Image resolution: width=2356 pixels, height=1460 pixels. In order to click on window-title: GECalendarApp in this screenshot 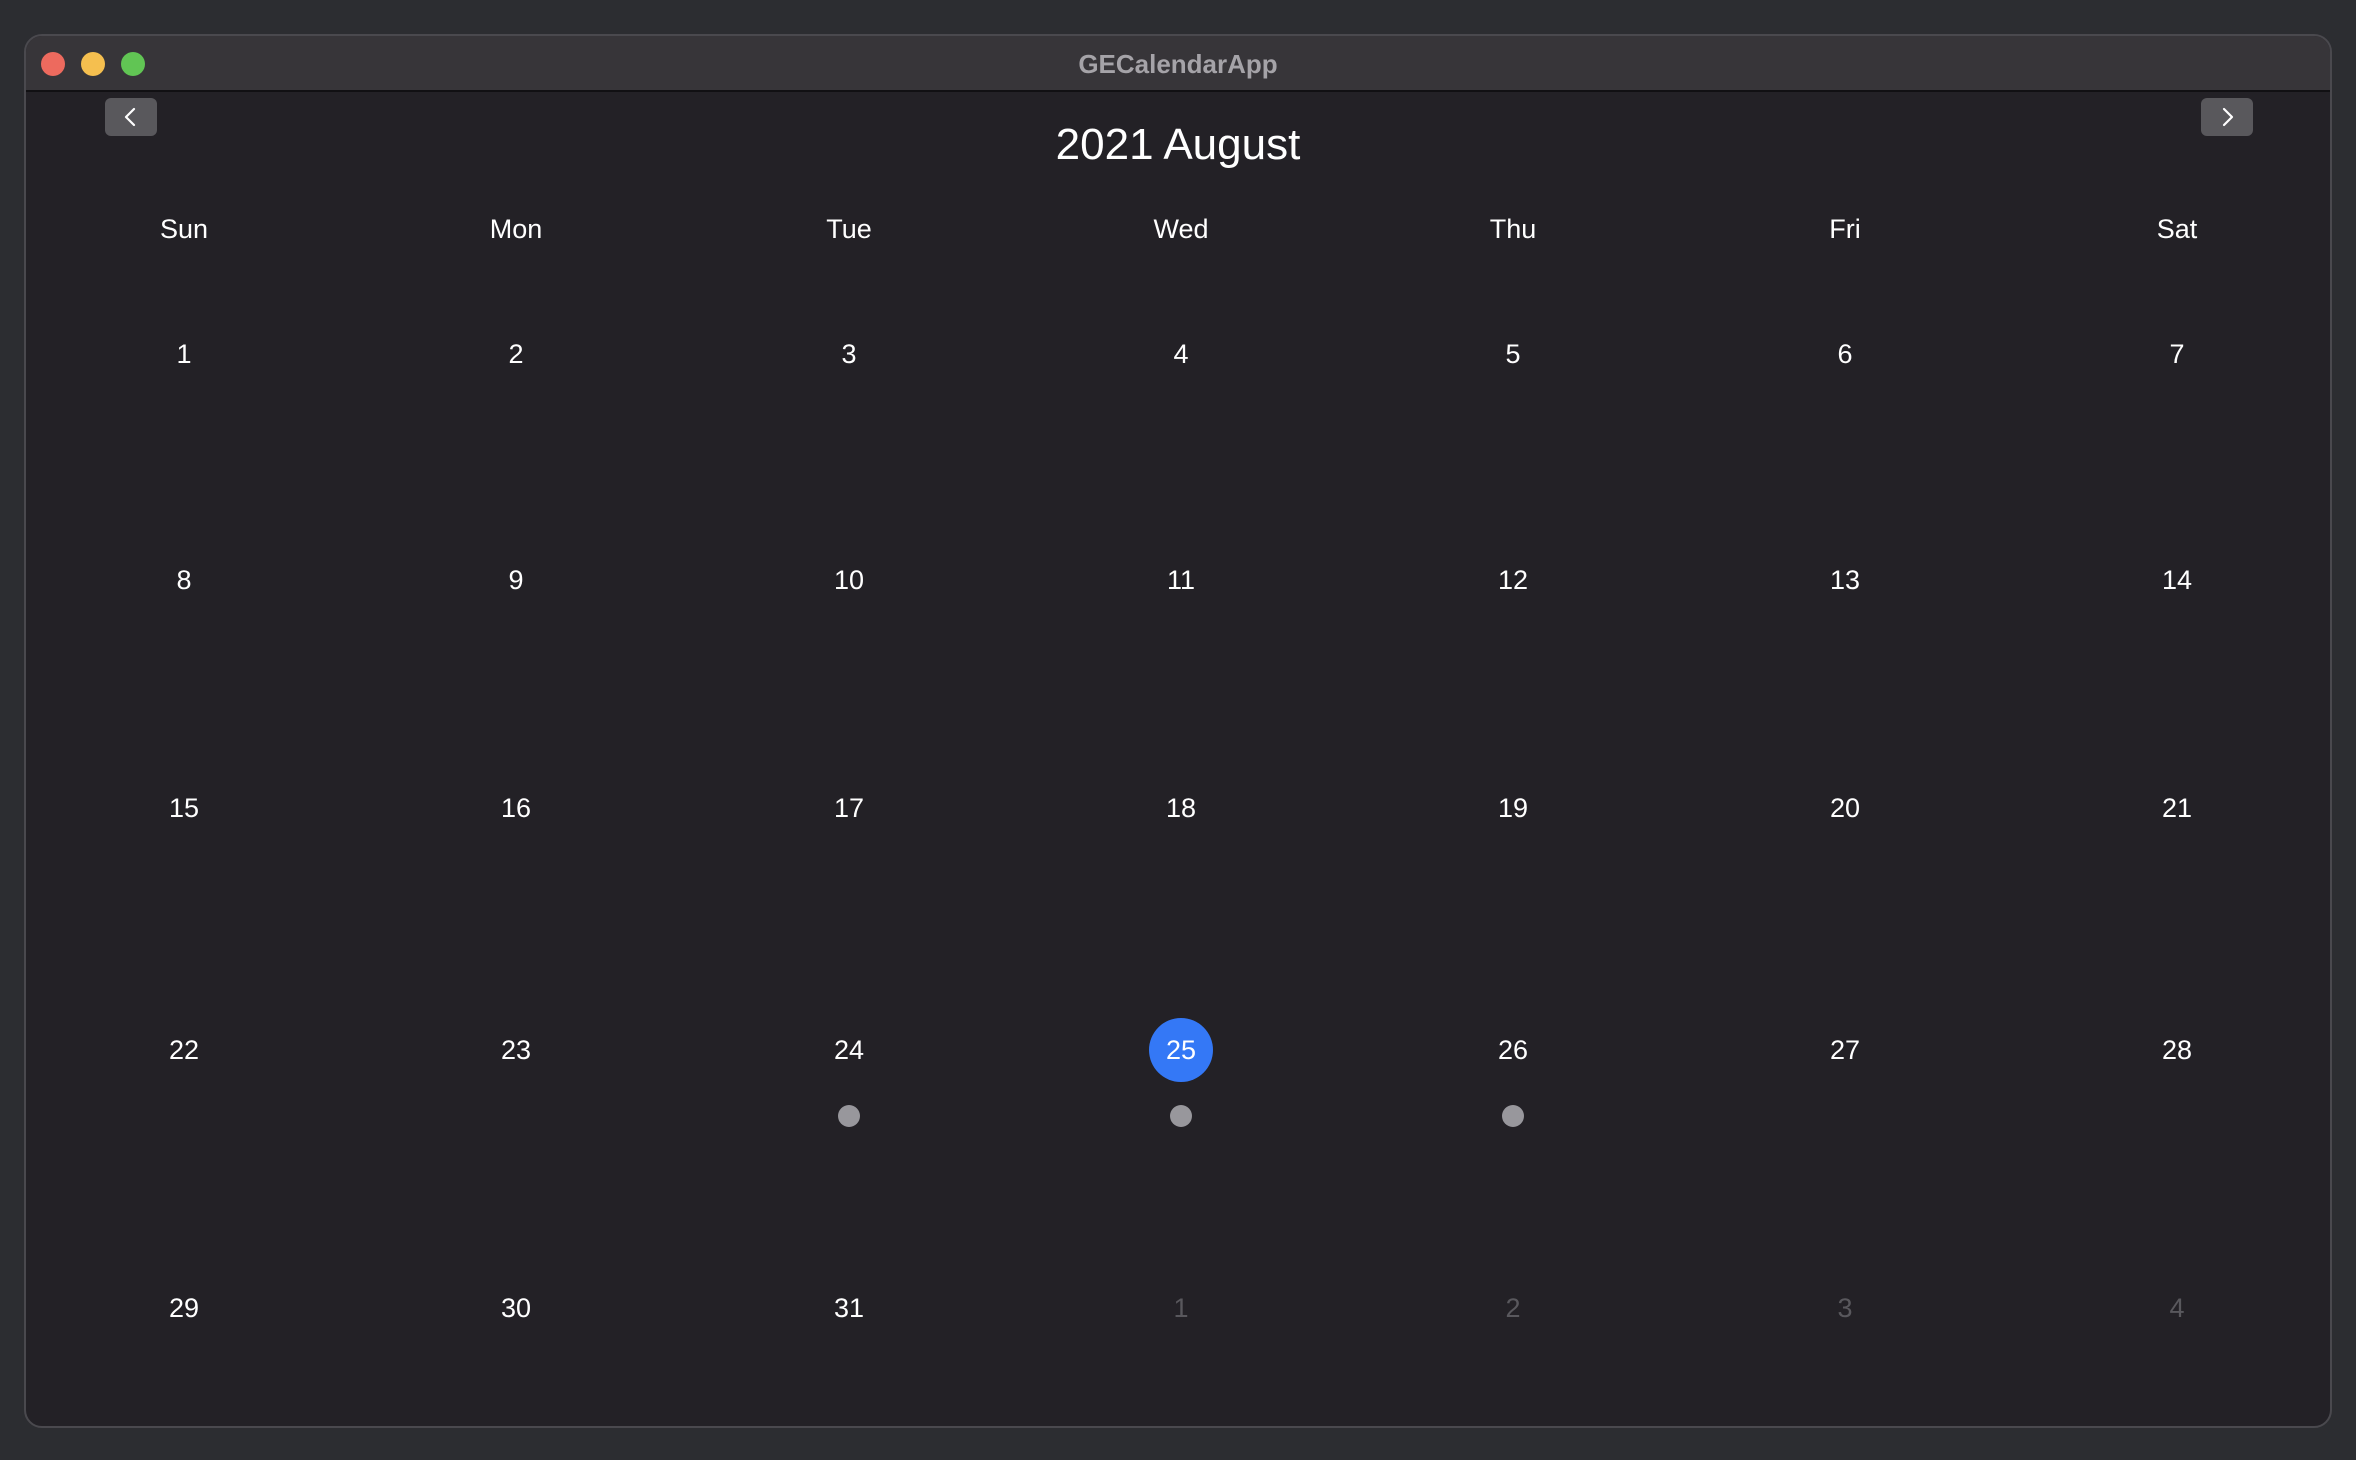, I will do `click(1178, 64)`.